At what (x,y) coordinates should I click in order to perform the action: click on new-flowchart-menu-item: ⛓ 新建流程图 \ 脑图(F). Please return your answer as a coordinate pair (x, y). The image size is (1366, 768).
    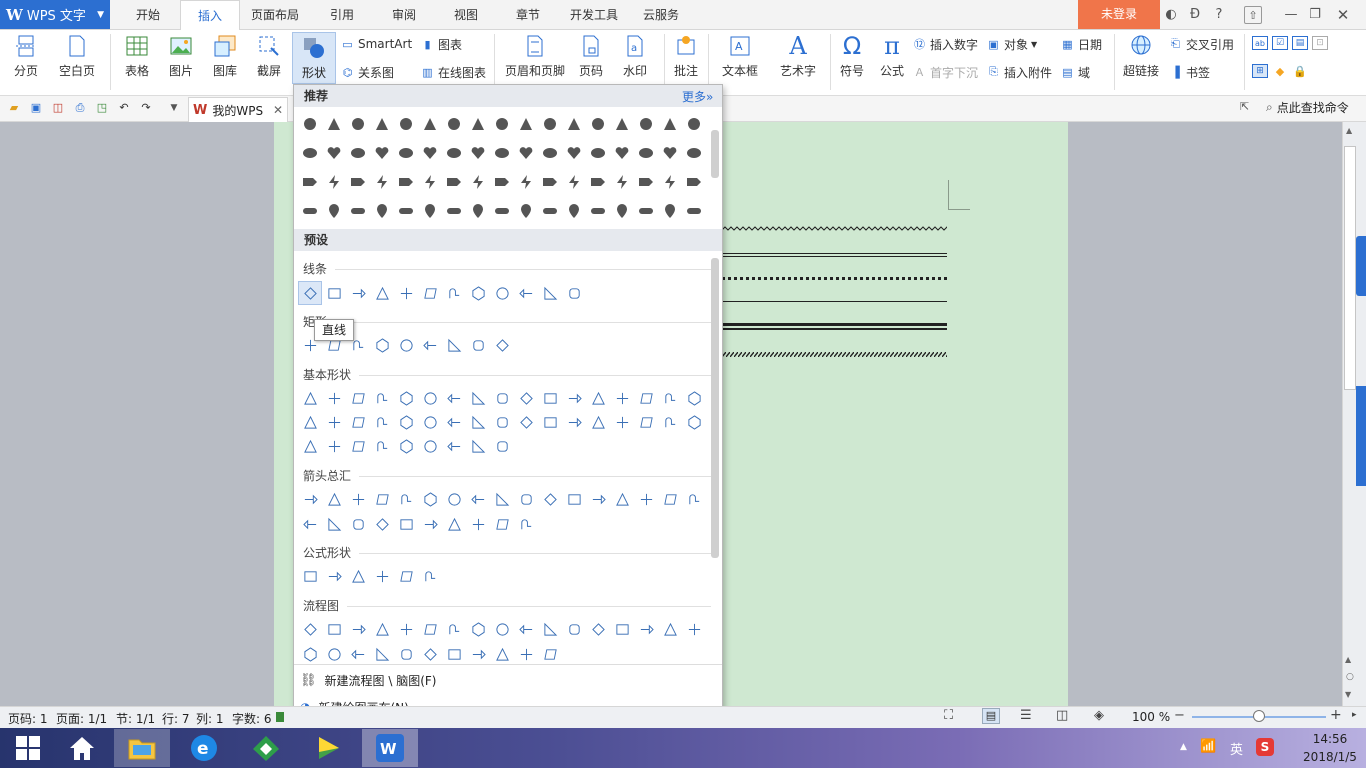
    Looking at the image, I should click on (368, 680).